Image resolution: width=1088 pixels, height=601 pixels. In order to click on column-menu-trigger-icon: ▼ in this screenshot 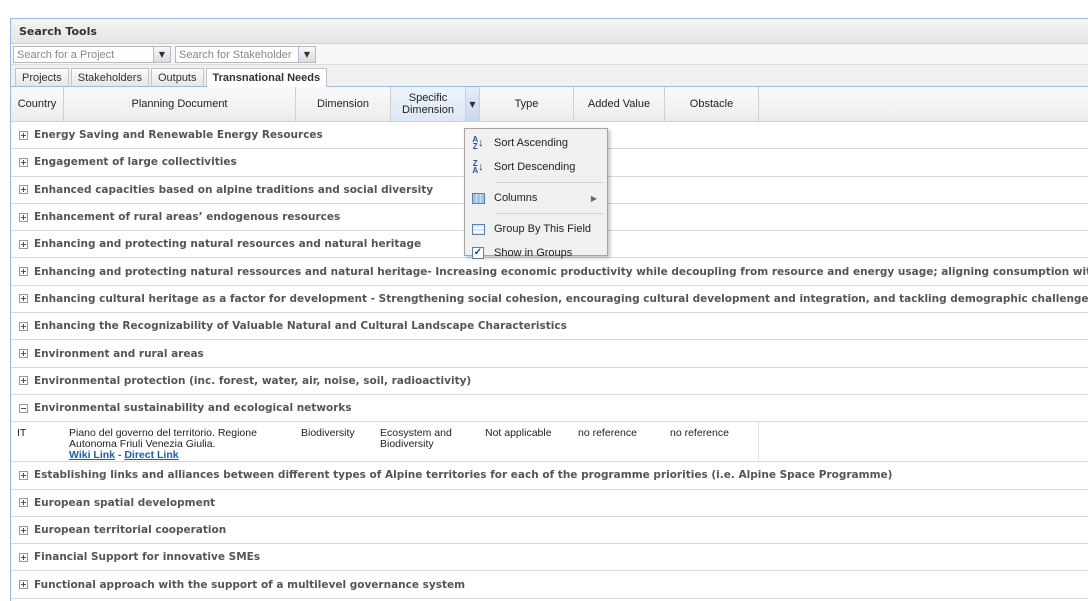, I will do `click(473, 104)`.